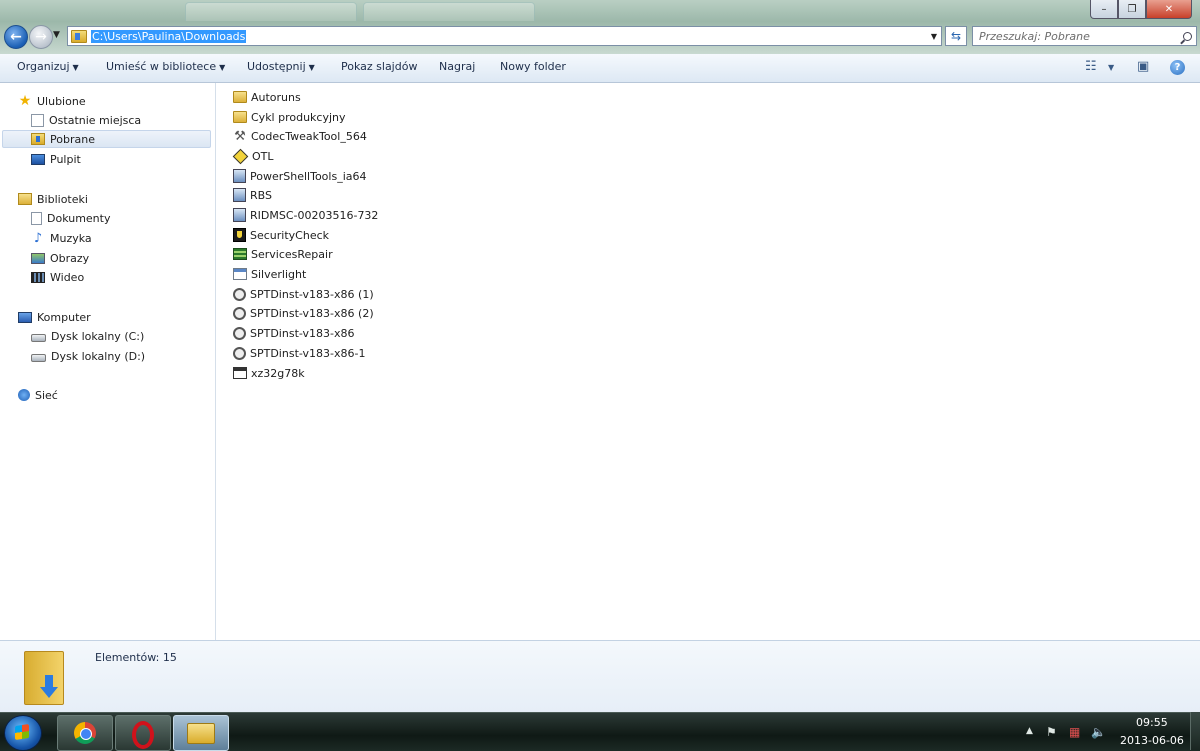 The height and width of the screenshot is (751, 1200). I want to click on sidebar-item-network: Sieć, so click(38, 395).